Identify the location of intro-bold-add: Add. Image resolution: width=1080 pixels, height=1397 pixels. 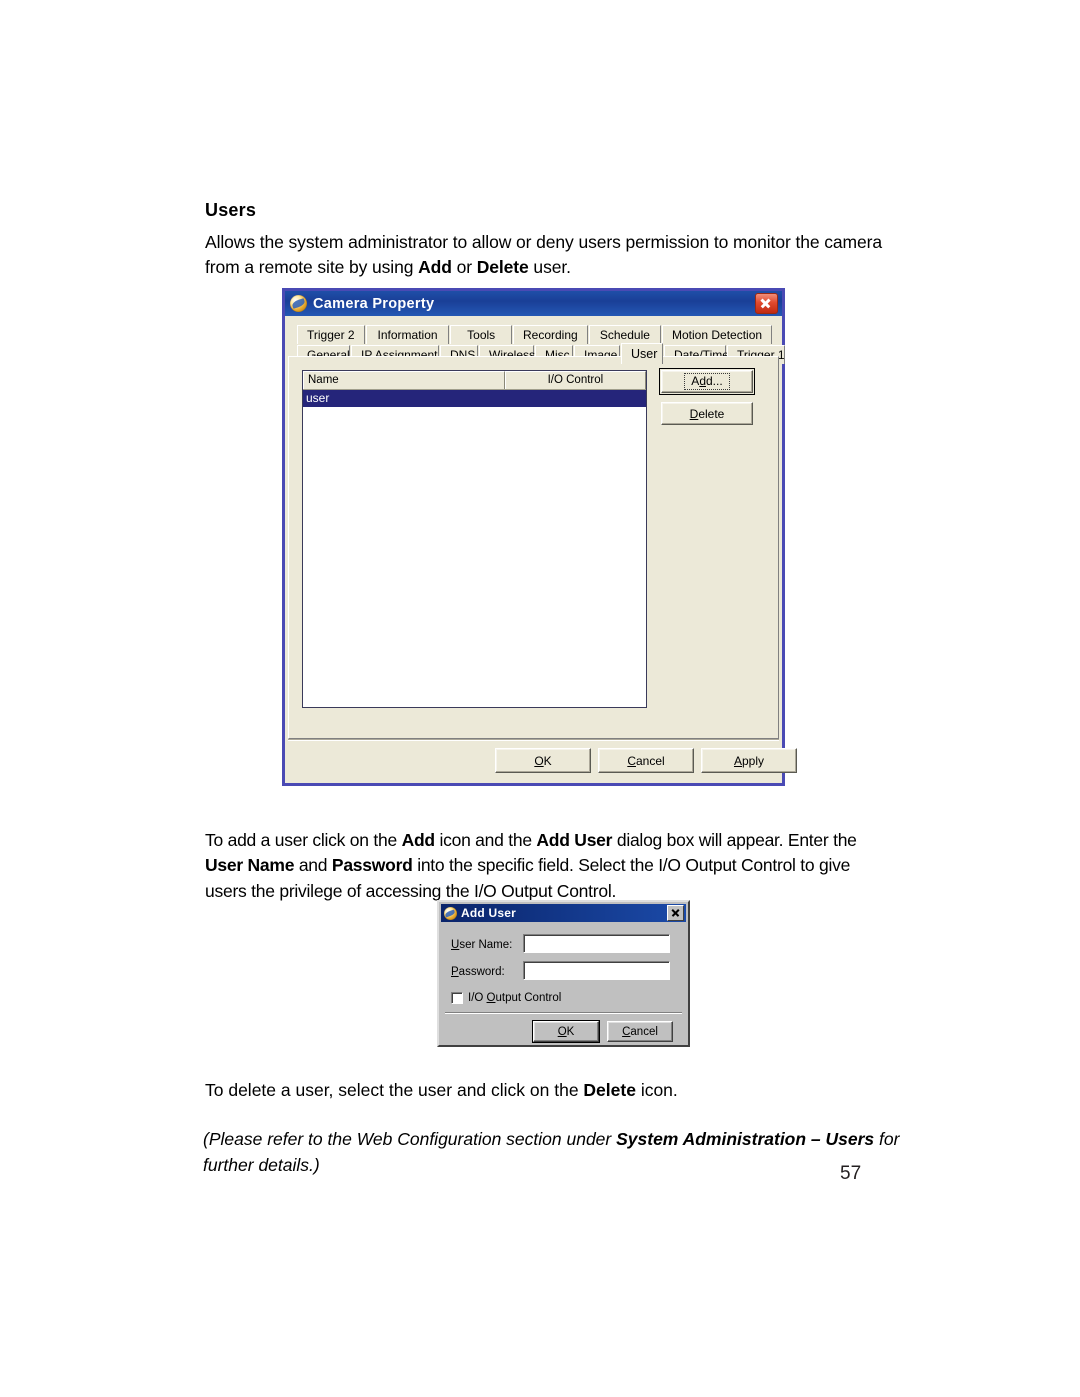
(435, 267).